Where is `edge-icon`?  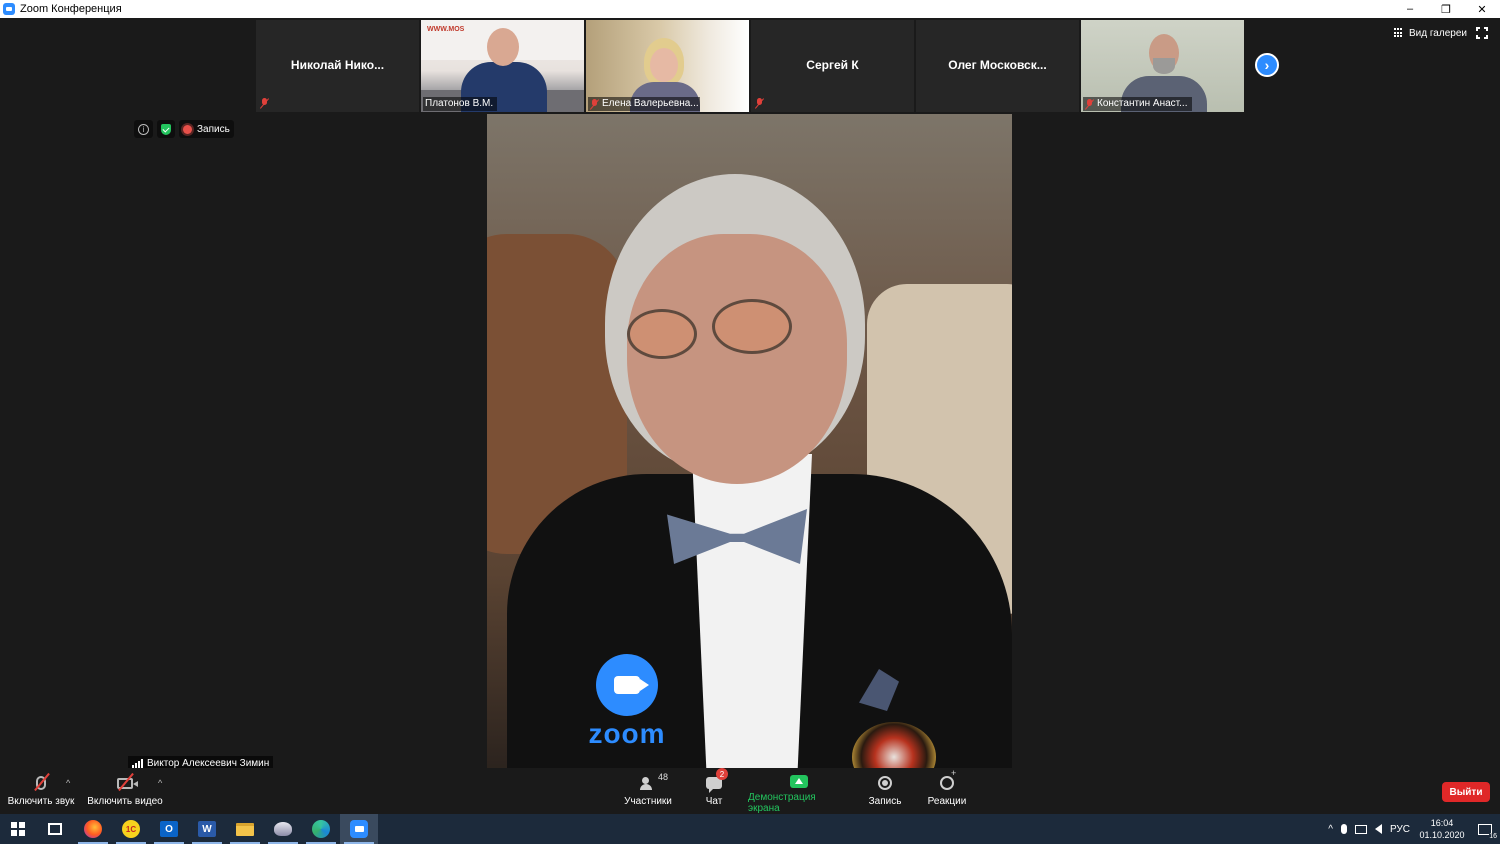 edge-icon is located at coordinates (321, 829).